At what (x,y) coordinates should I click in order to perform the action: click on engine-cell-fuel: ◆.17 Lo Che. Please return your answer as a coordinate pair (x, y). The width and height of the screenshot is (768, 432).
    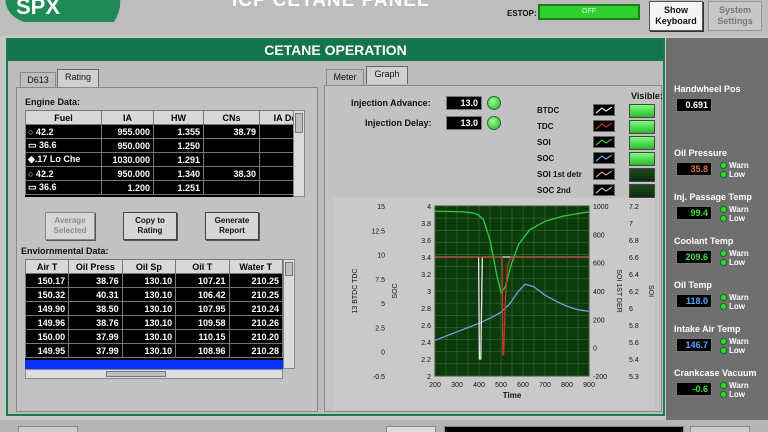
    Looking at the image, I should click on (63, 159).